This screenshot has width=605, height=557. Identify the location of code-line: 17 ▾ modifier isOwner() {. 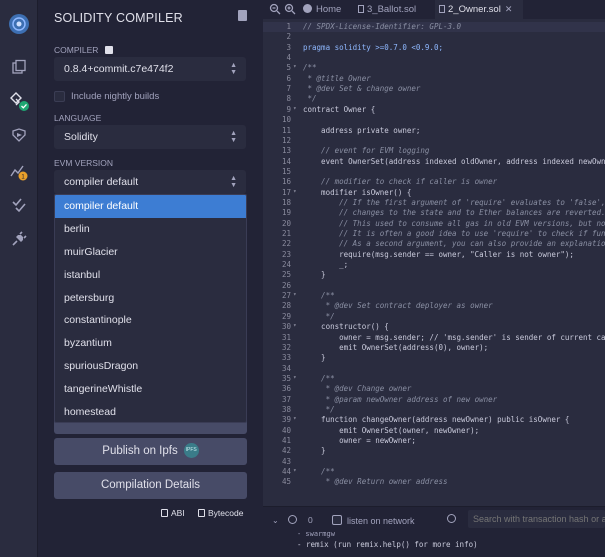
(434, 193).